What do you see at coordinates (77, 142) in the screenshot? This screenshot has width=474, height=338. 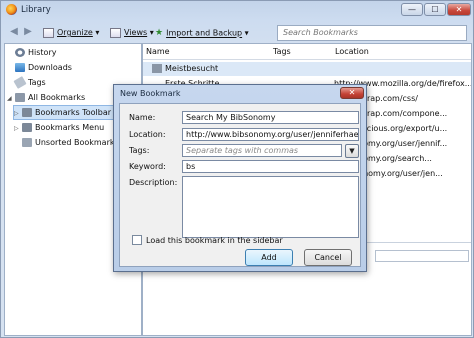 I see `sidebar-label: Unsorted Bookmarks` at bounding box center [77, 142].